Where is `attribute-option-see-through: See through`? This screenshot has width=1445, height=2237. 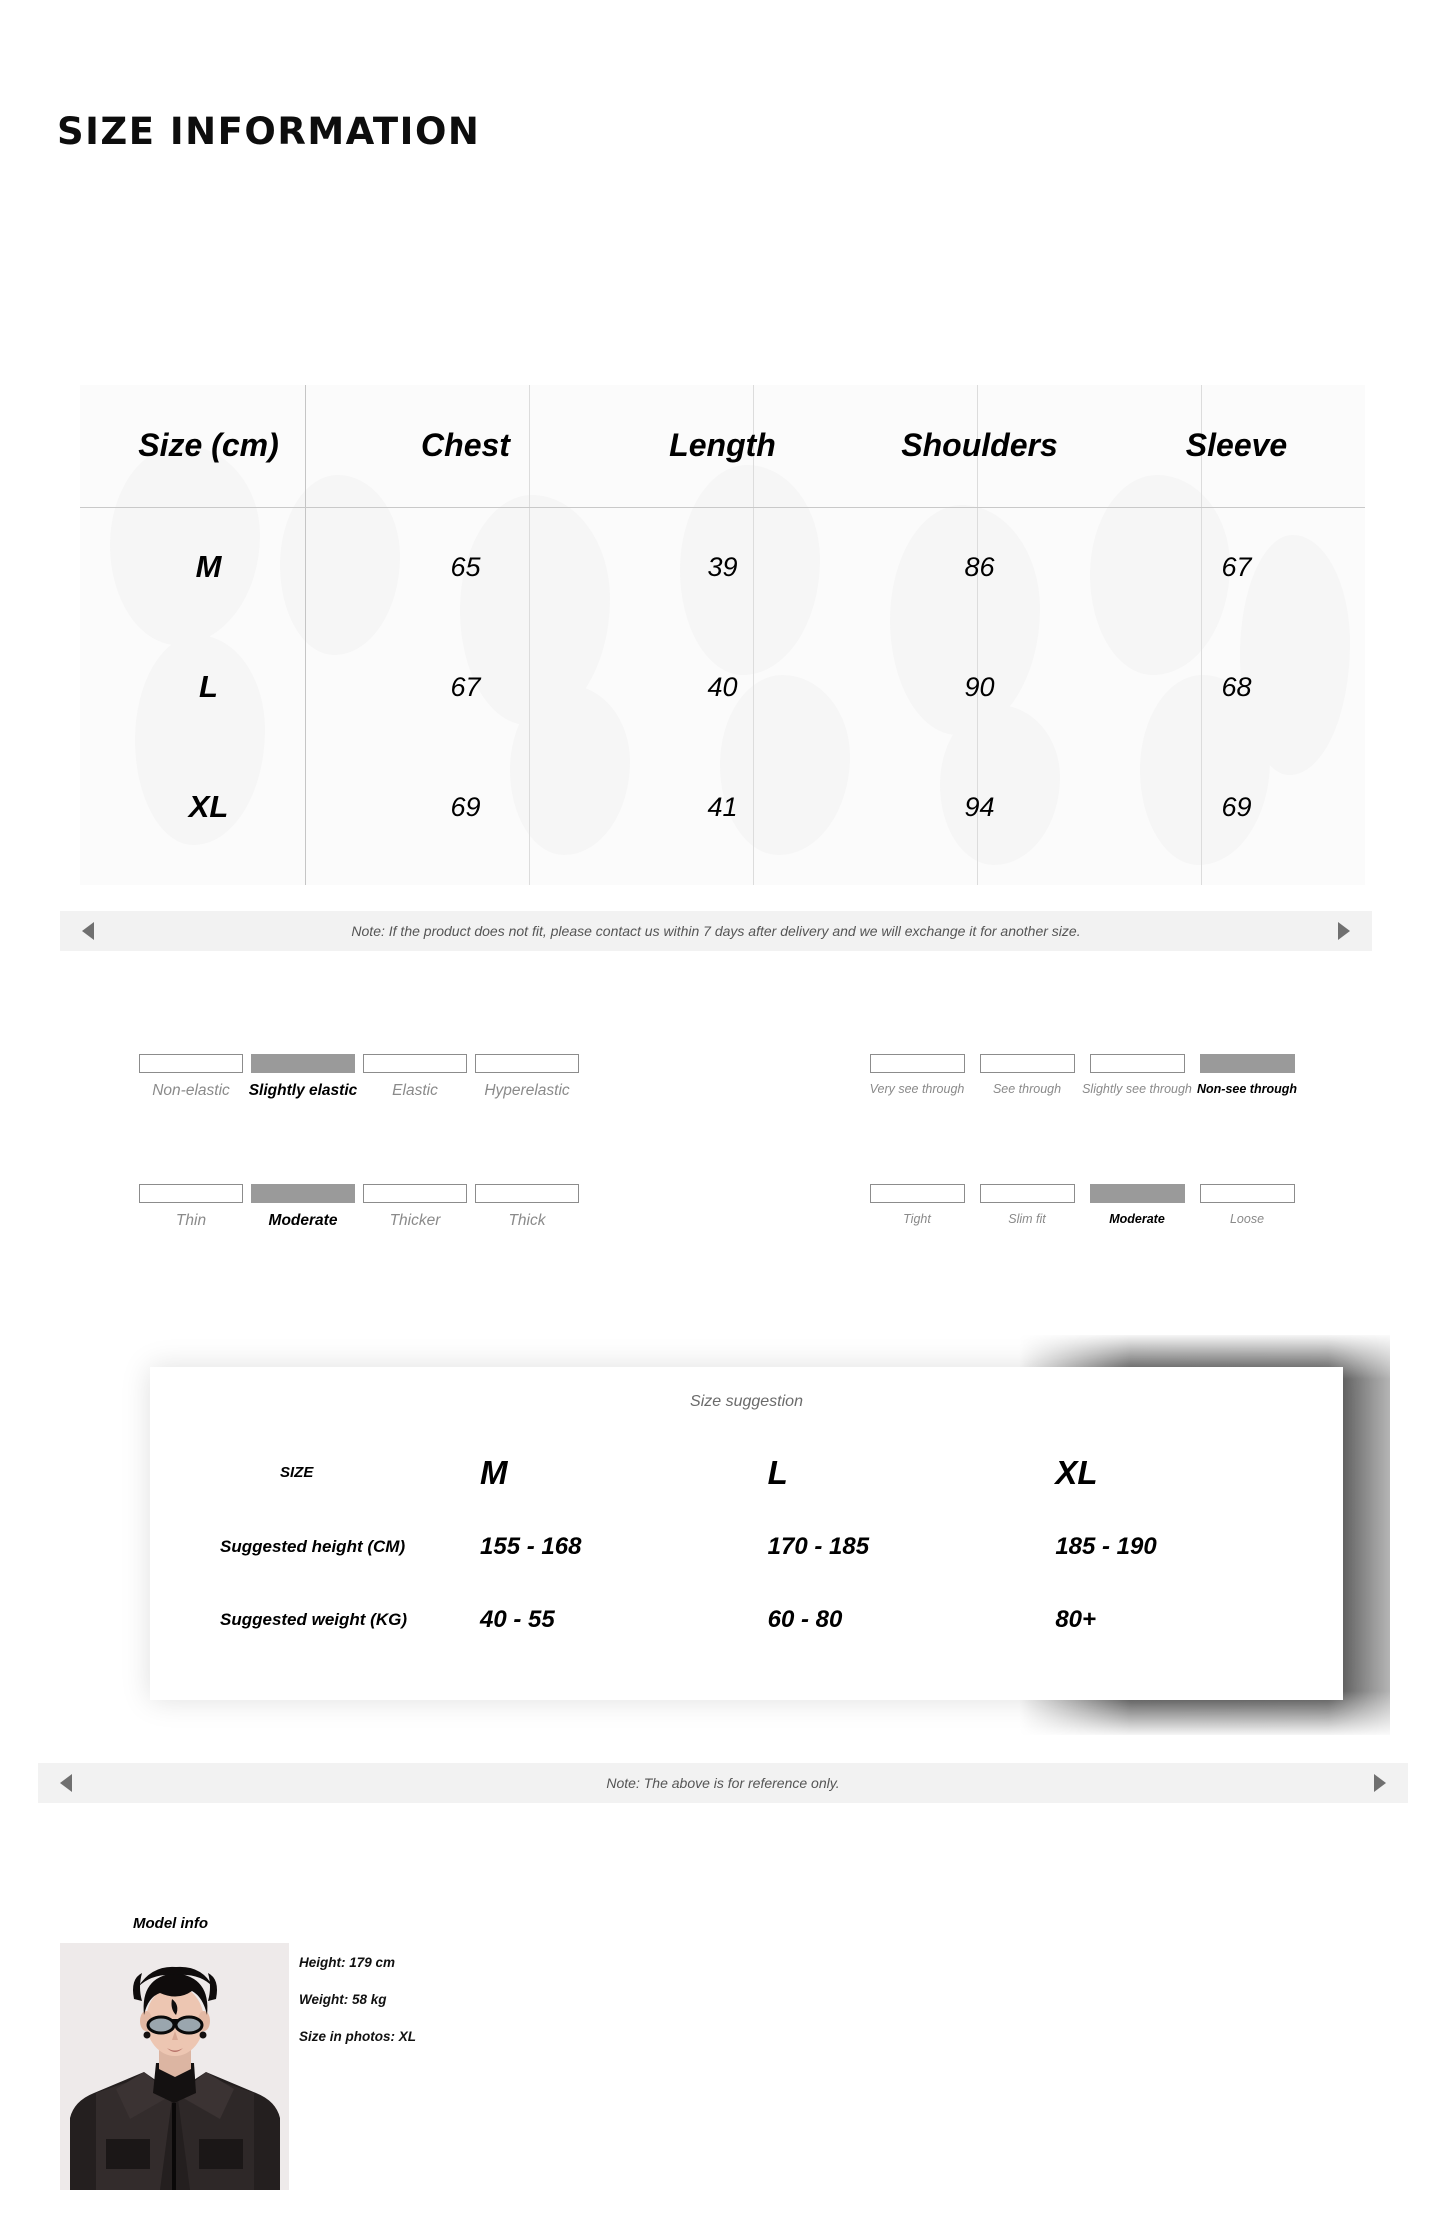
attribute-option-see-through: See through is located at coordinates (1027, 1075).